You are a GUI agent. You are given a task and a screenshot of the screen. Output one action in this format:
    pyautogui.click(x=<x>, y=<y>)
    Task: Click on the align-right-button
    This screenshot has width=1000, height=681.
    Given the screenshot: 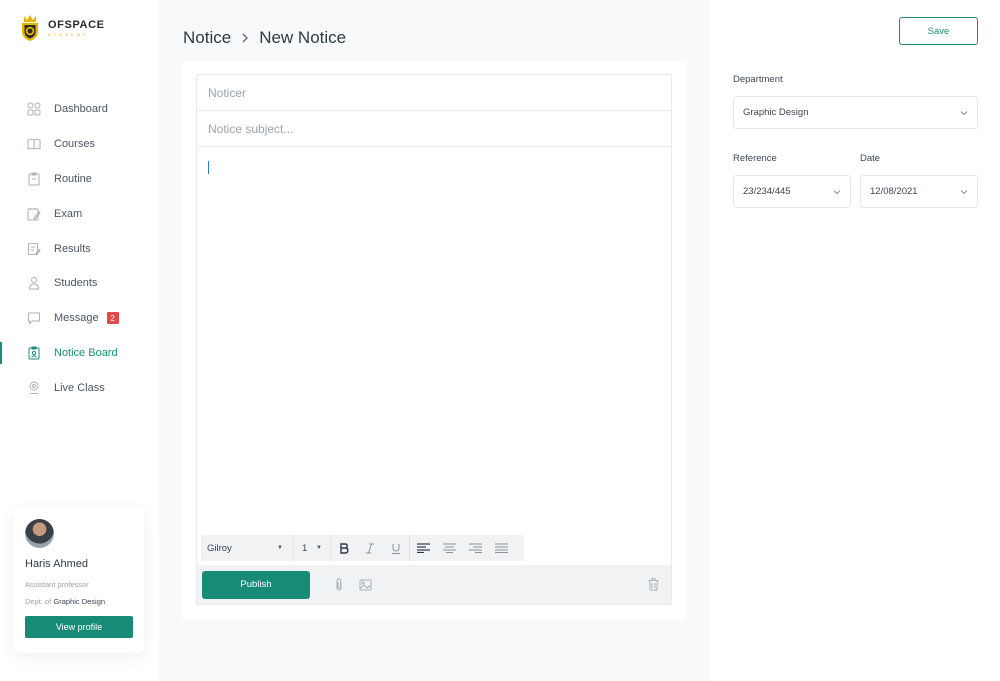 What is the action you would take?
    pyautogui.click(x=475, y=548)
    